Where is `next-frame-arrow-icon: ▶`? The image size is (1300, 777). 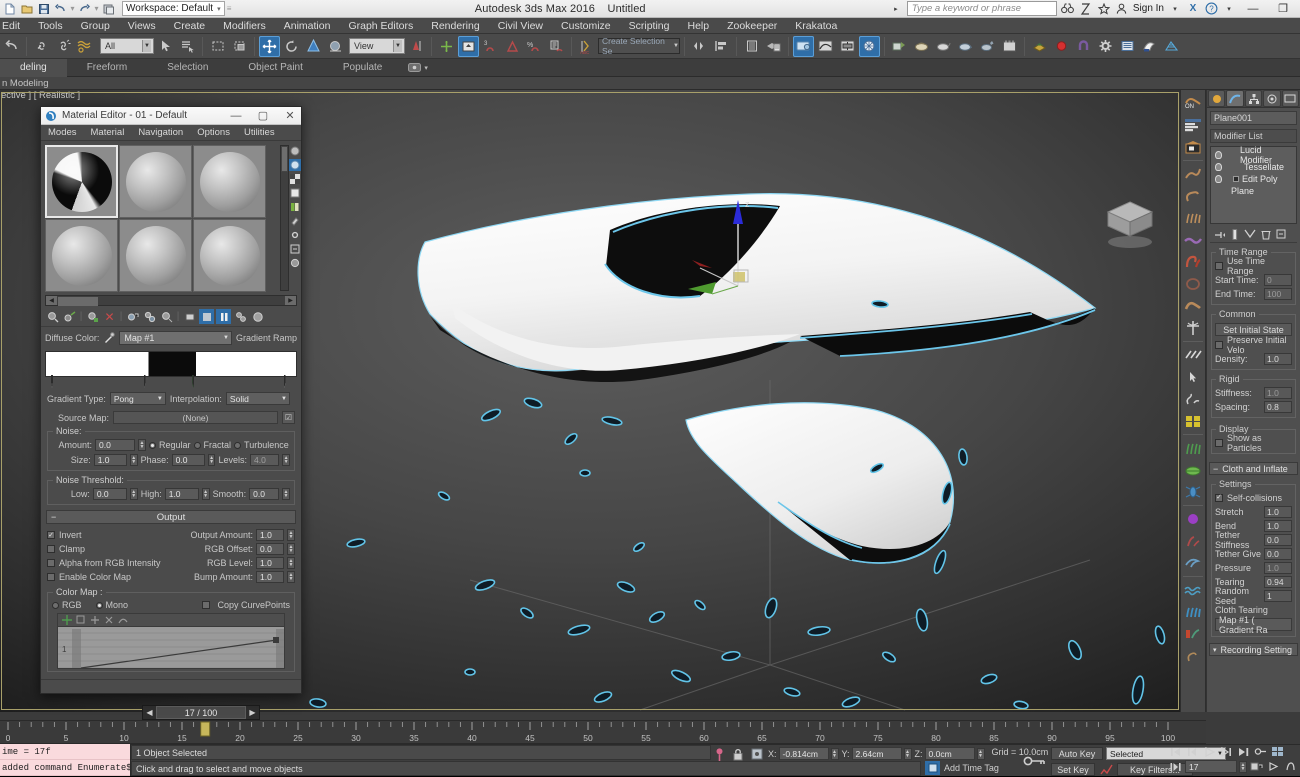
next-frame-arrow-icon: ▶ is located at coordinates (252, 712).